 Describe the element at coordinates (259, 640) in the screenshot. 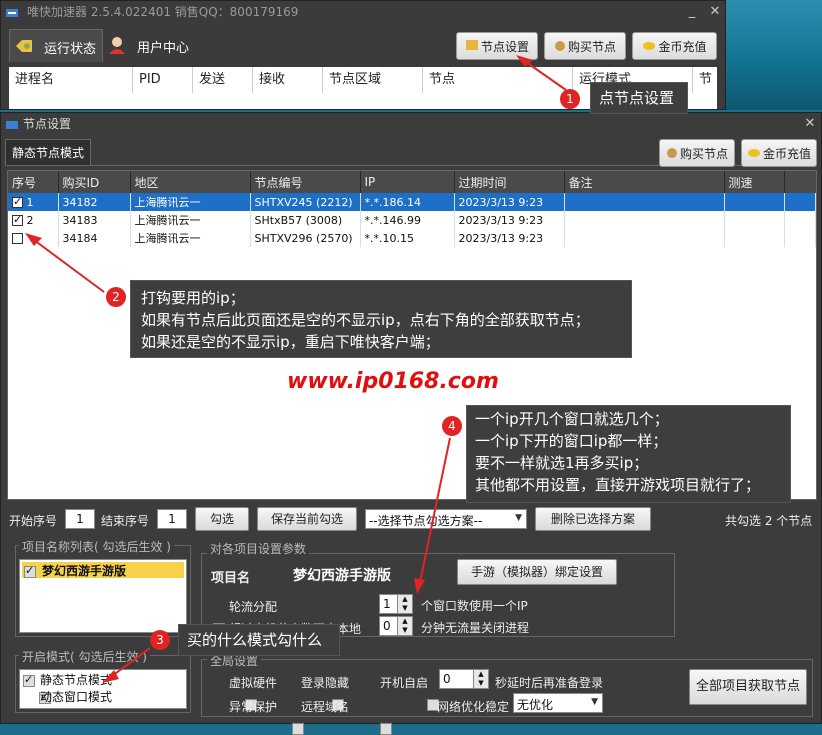

I see `callout-3: 买的什么模式勾什么` at that location.